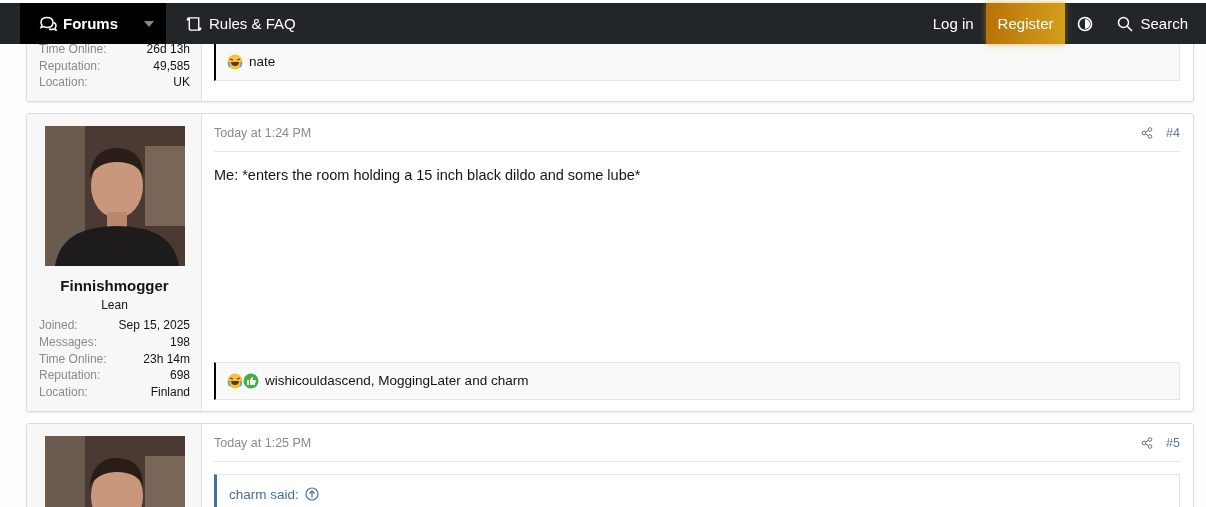 The image size is (1206, 507). Describe the element at coordinates (1173, 442) in the screenshot. I see `post-number: #5` at that location.